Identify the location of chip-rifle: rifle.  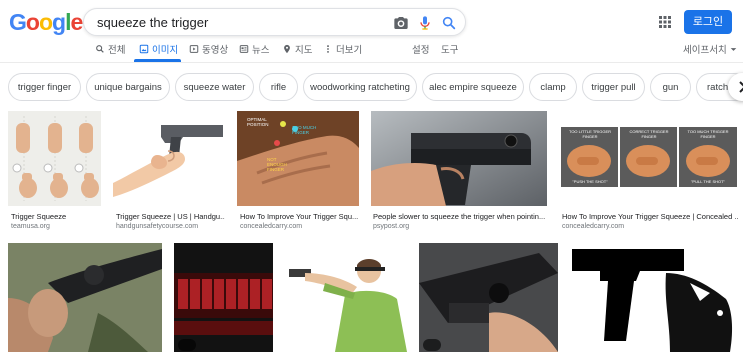
(278, 87).